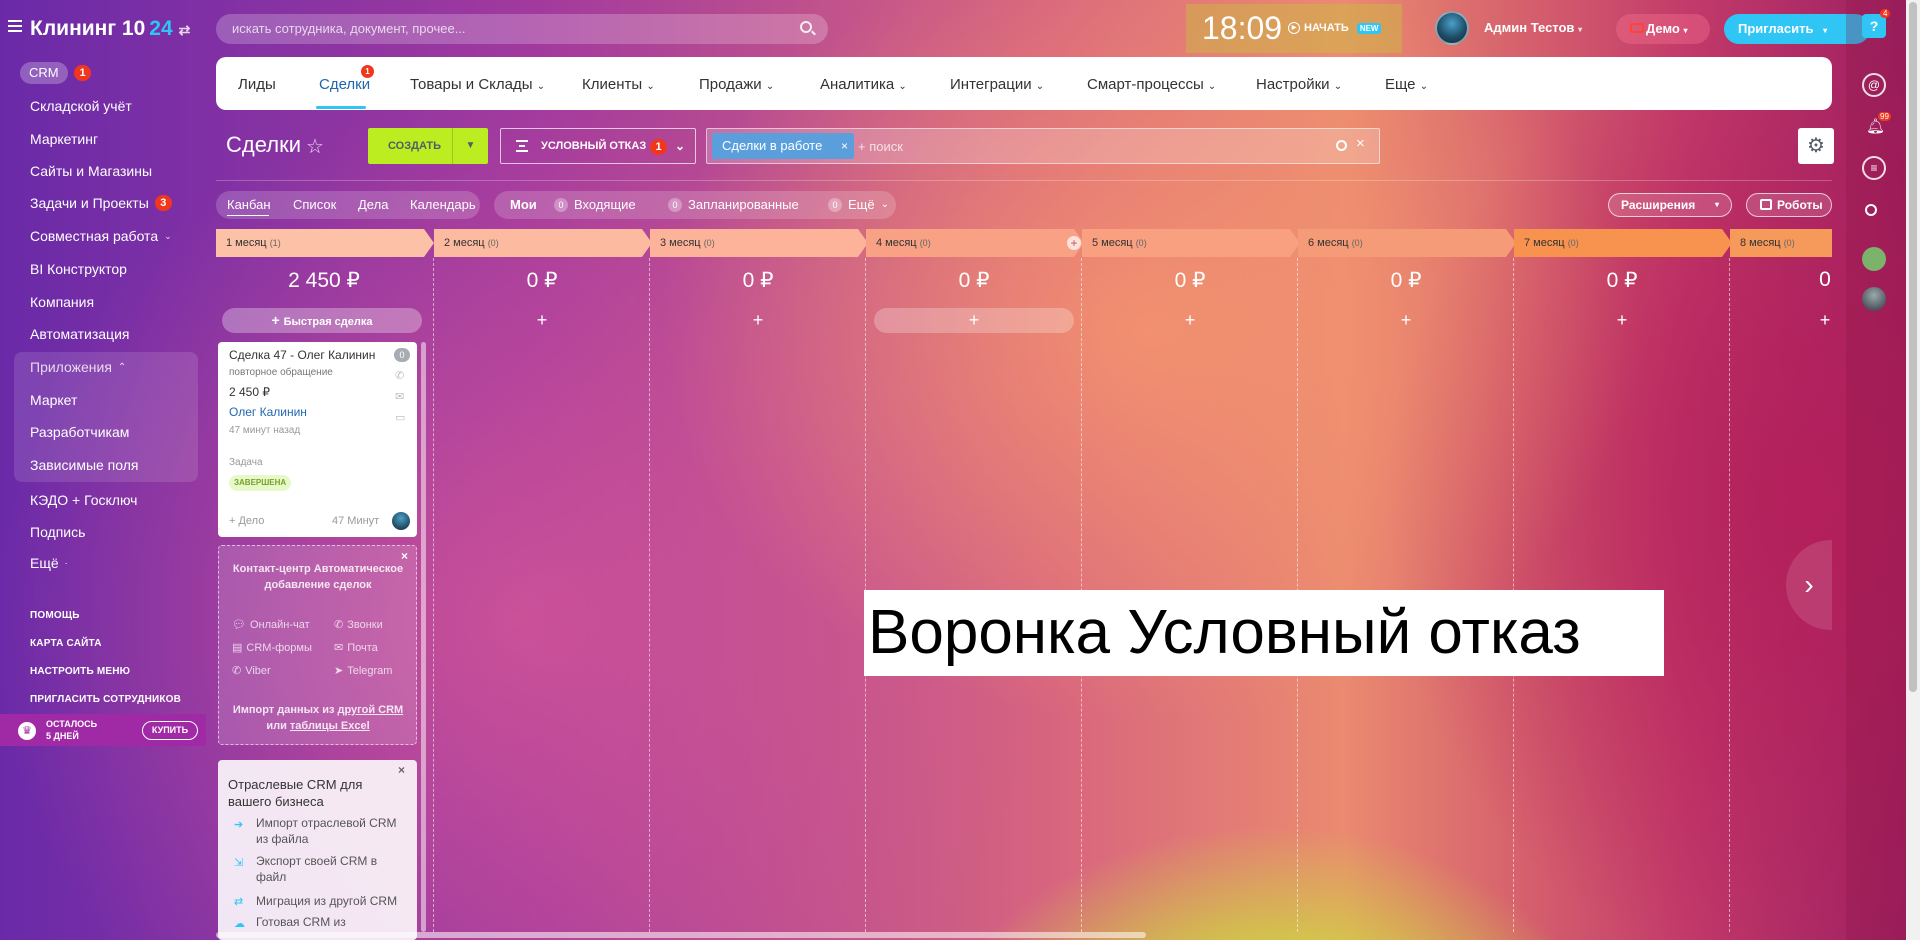 Image resolution: width=1920 pixels, height=940 pixels. Describe the element at coordinates (401, 521) in the screenshot. I see `deal-avatar` at that location.